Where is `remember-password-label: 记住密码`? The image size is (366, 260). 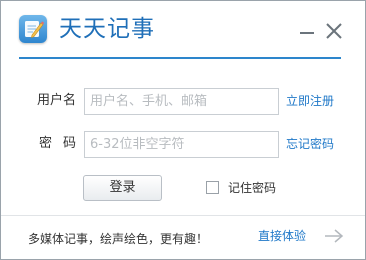 remember-password-label: 记住密码 is located at coordinates (252, 188).